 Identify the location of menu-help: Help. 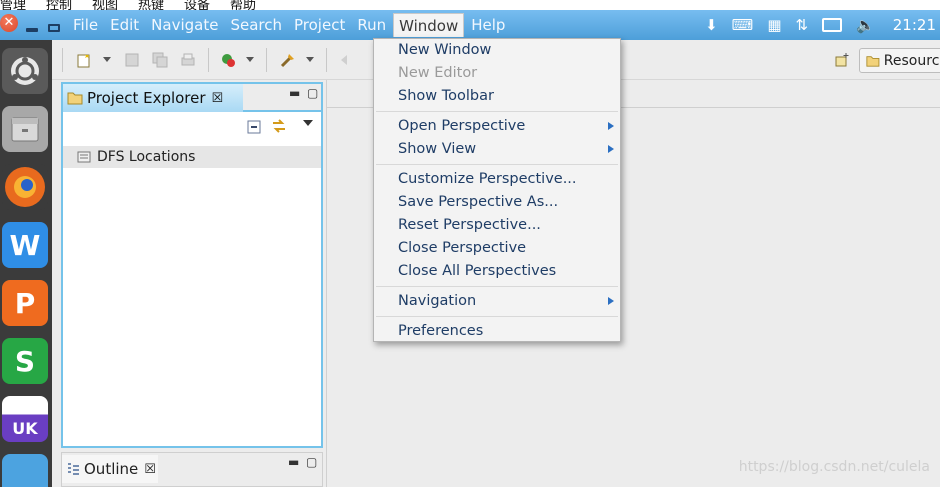
(488, 25).